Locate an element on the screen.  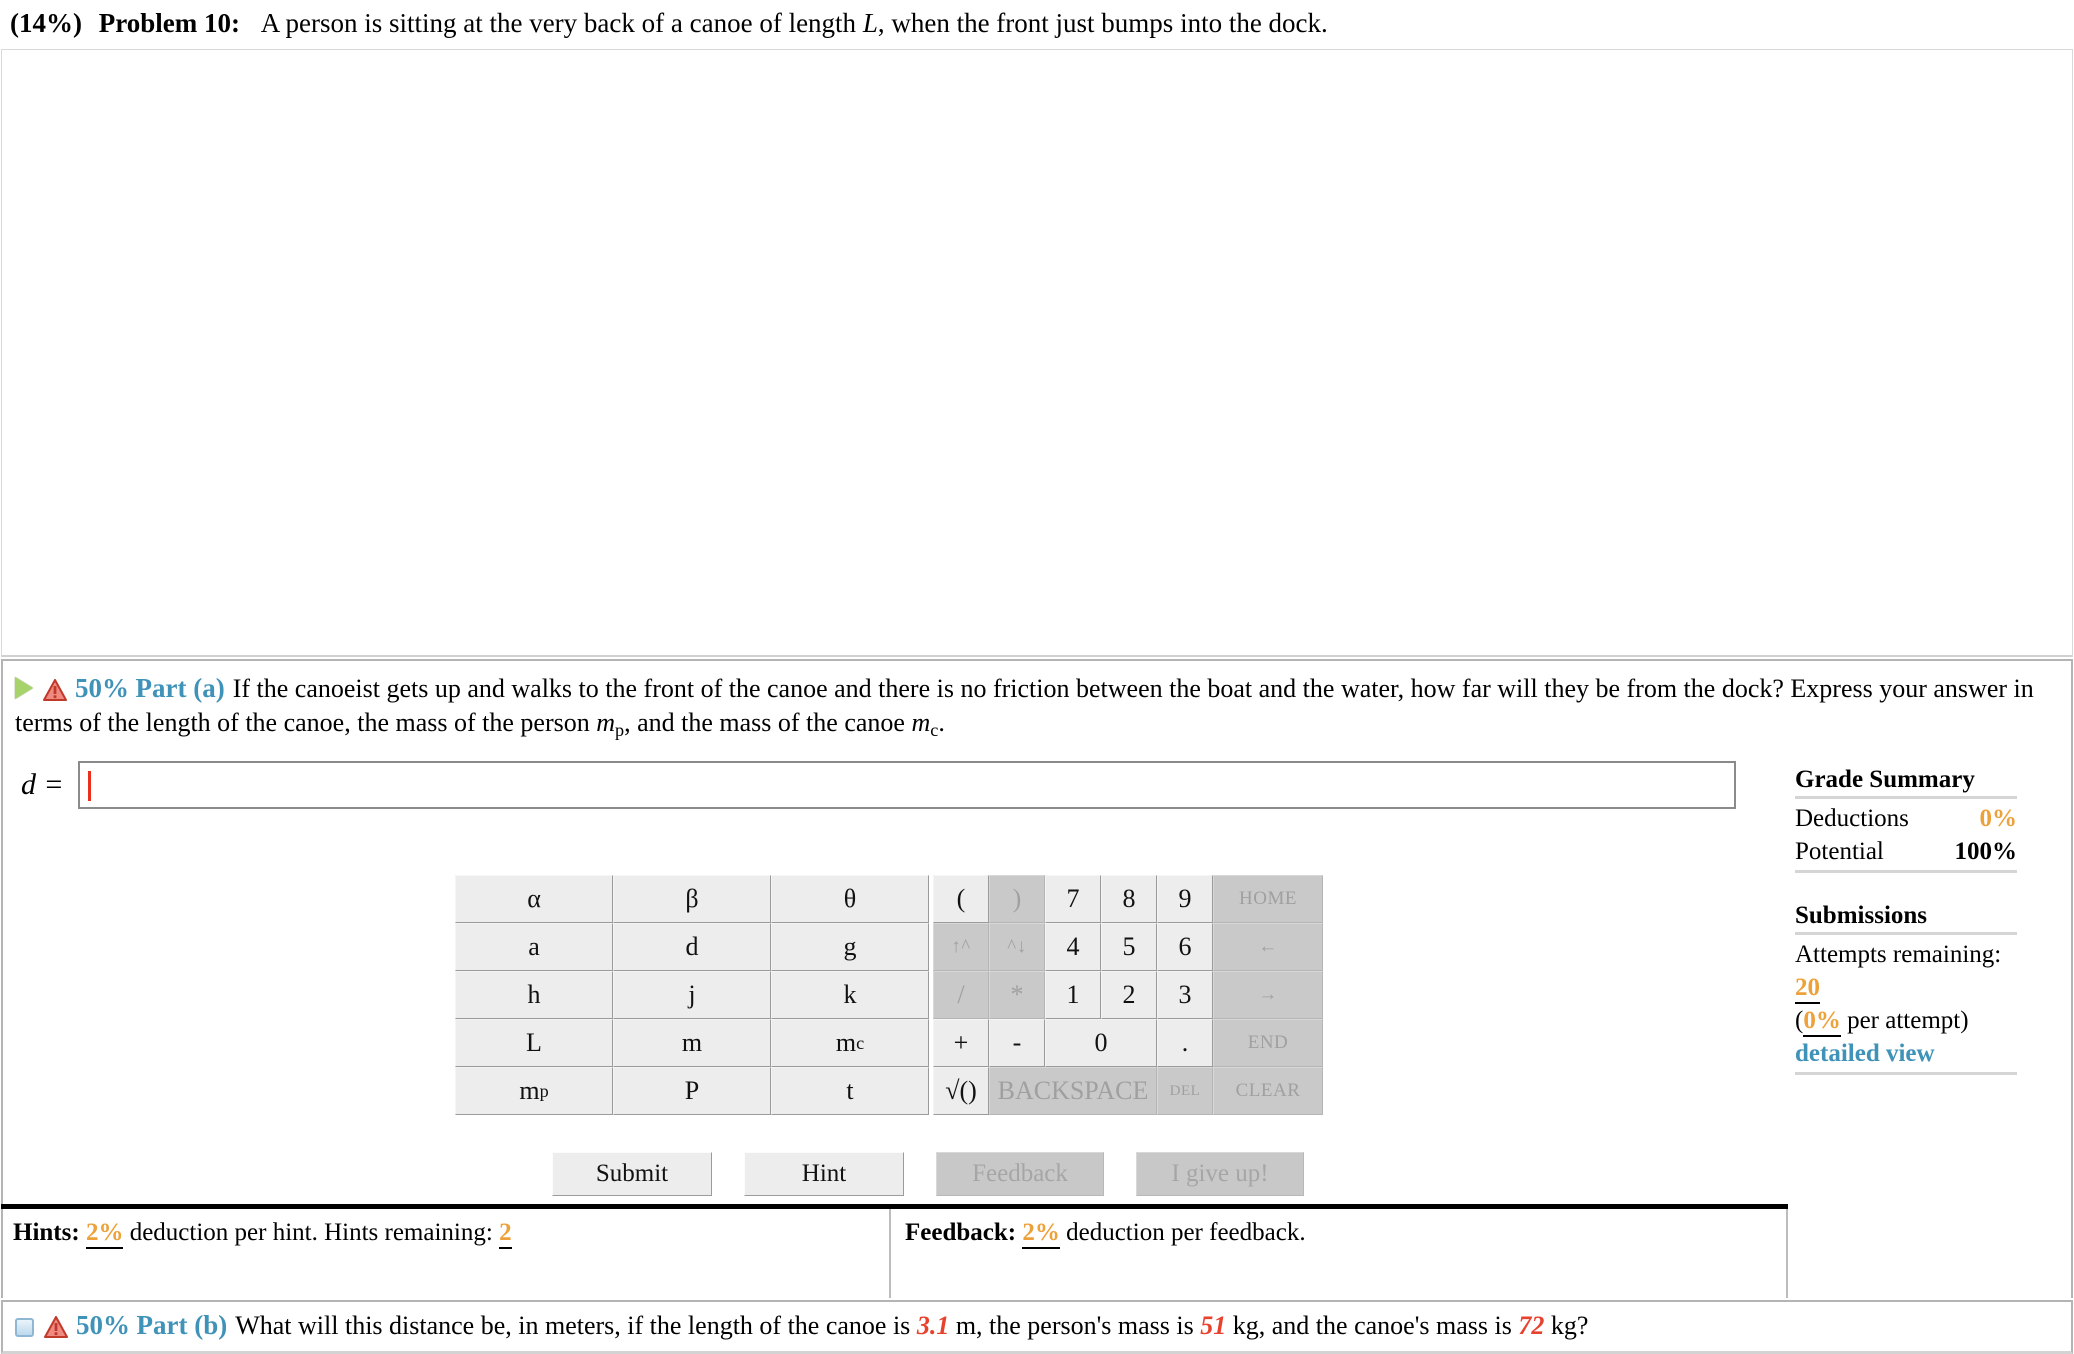
key-clear: CLEAR is located at coordinates (1268, 1091).